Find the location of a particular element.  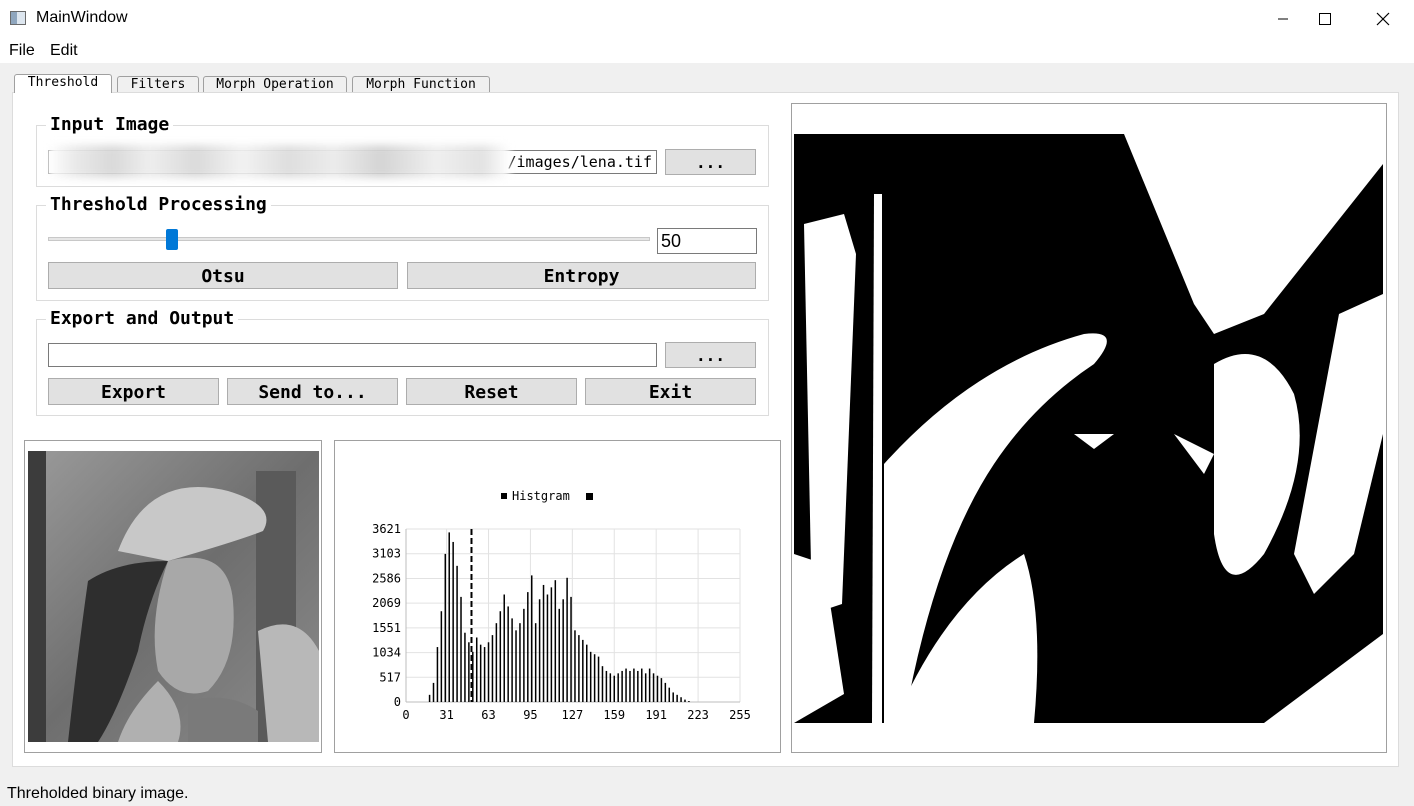

output-path-field is located at coordinates (352, 355).